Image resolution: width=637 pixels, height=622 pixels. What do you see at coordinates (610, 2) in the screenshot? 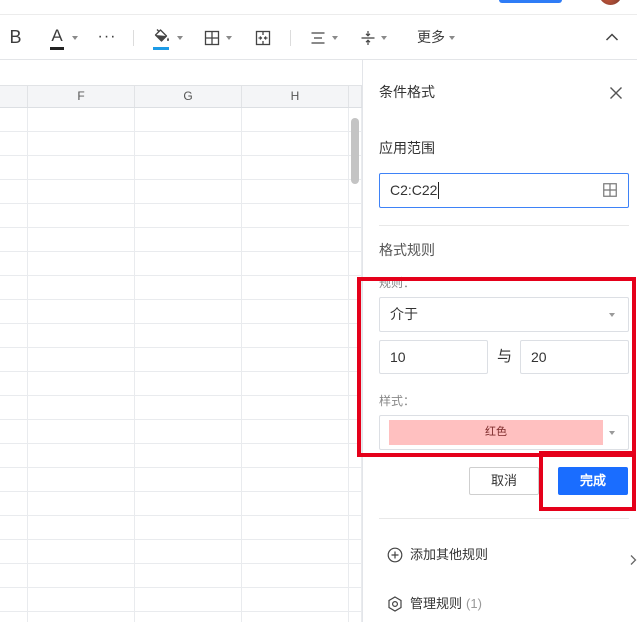
I see `avatar` at bounding box center [610, 2].